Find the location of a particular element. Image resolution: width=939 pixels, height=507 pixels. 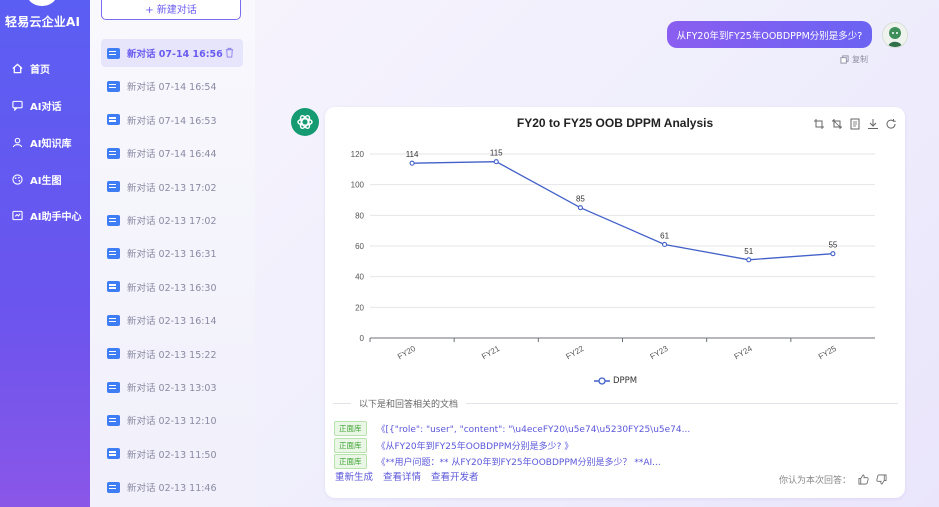

nav-assistant-center: AI助手中心 is located at coordinates (46, 215).